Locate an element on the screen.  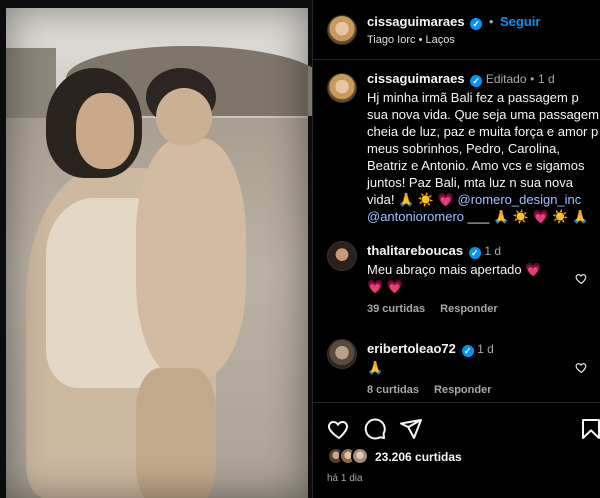
share-icon is located at coordinates (411, 429).